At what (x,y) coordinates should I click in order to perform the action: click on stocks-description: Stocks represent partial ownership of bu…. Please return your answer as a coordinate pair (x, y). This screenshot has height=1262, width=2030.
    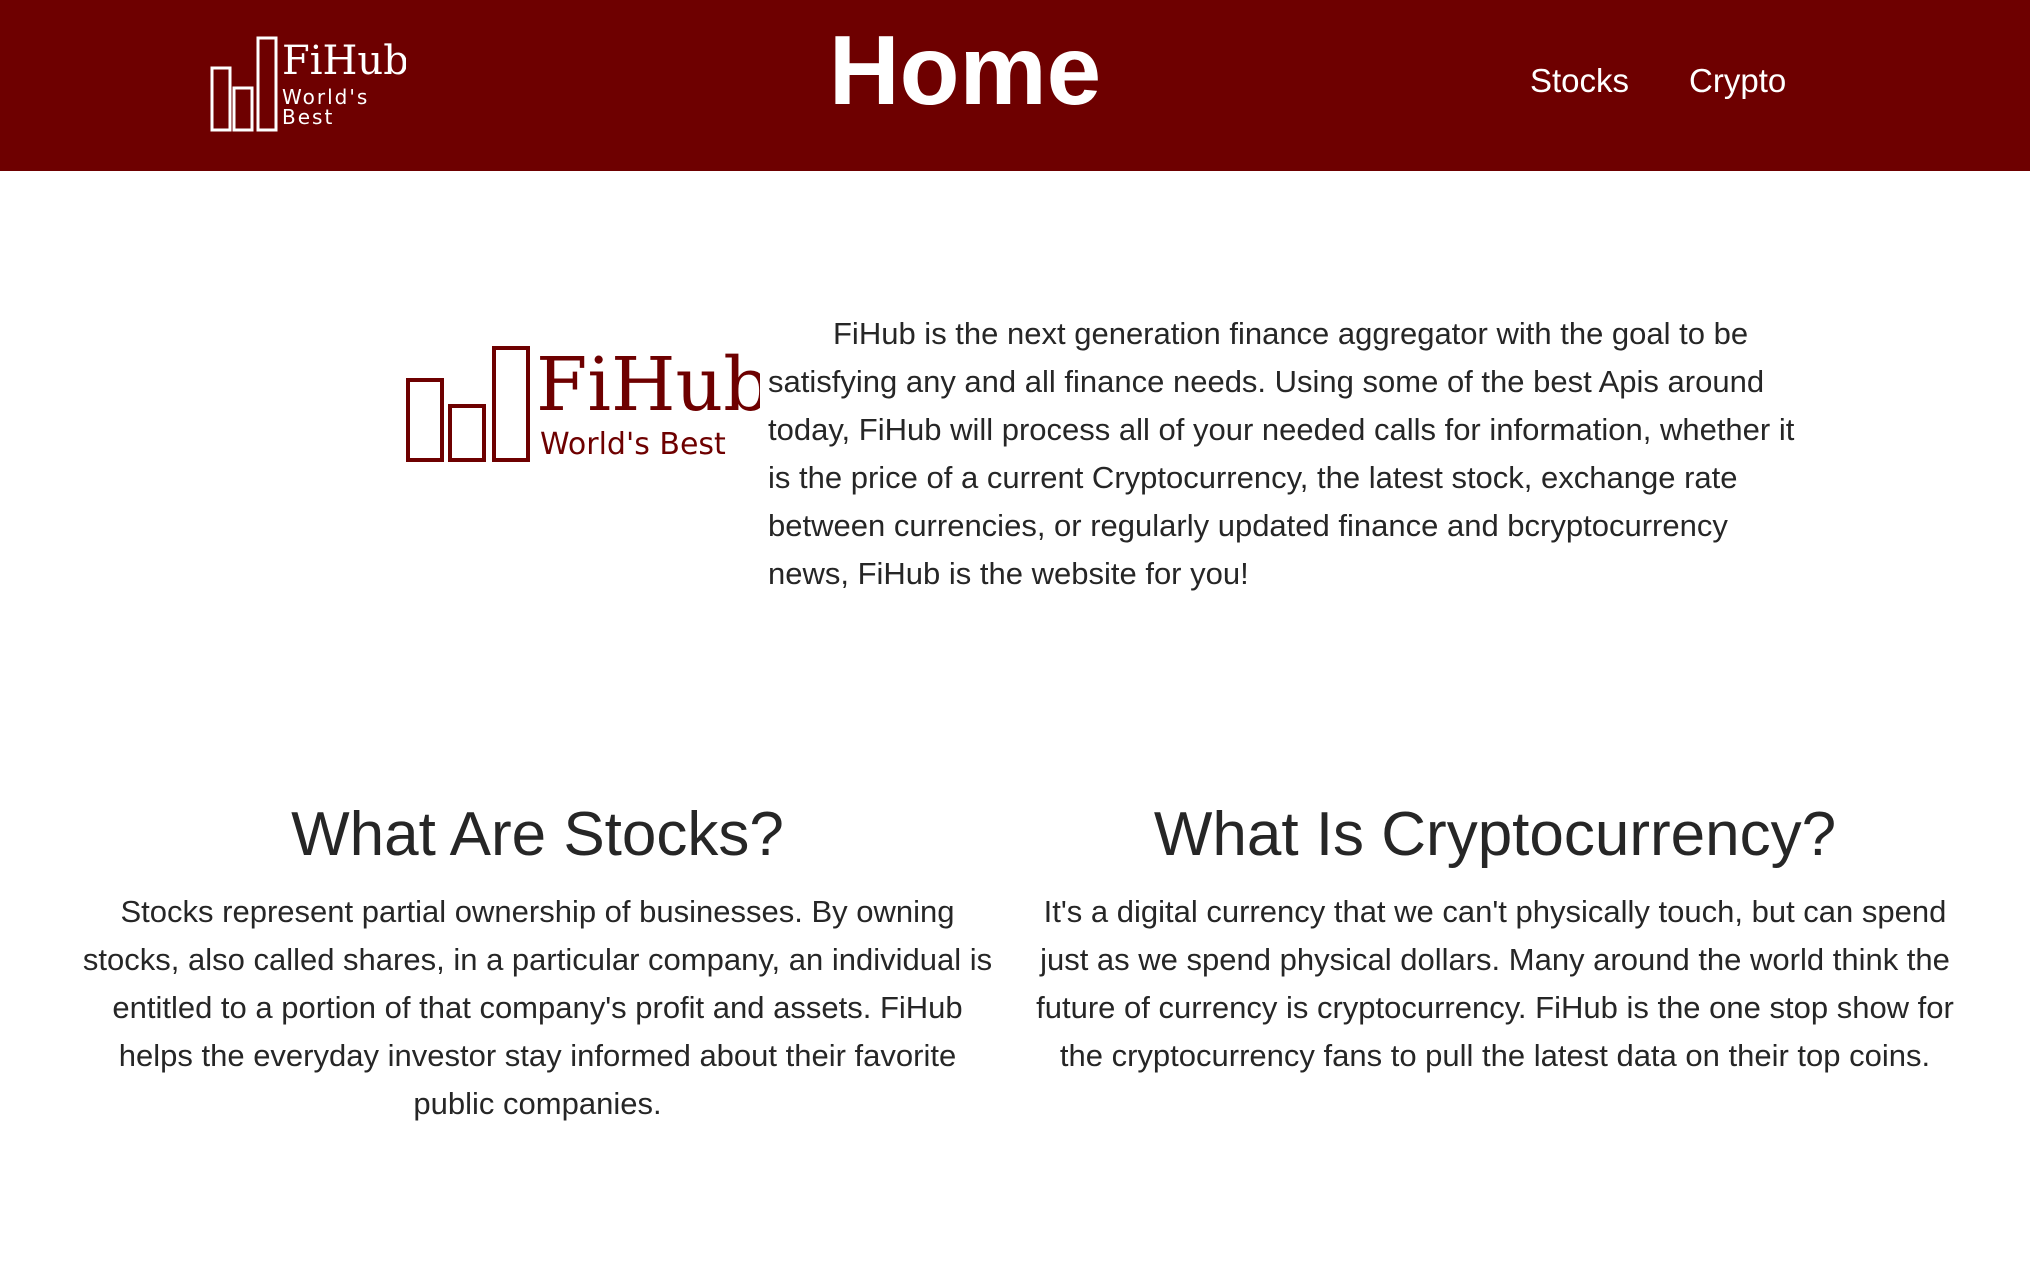
    Looking at the image, I should click on (537, 1007).